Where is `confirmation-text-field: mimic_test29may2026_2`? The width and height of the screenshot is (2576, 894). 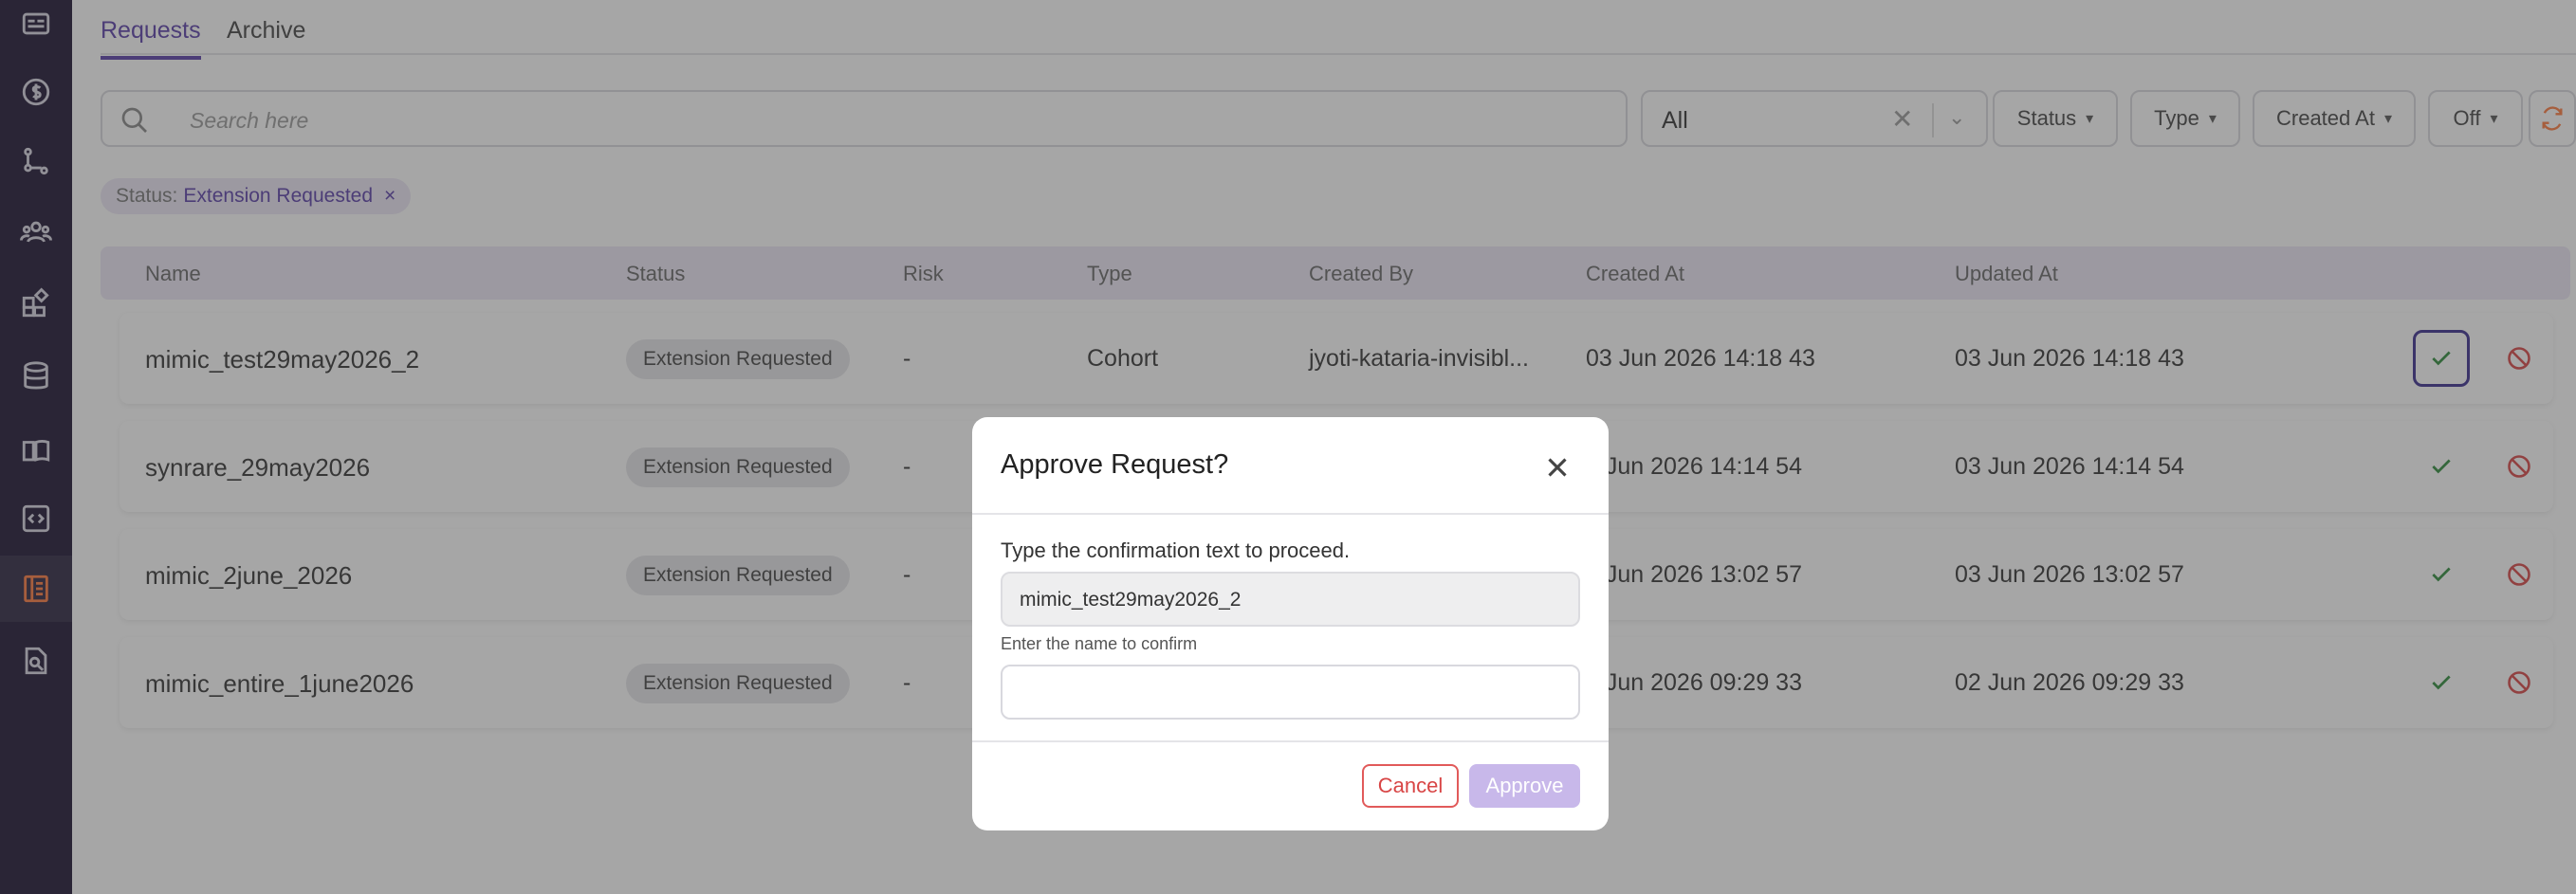 confirmation-text-field: mimic_test29may2026_2 is located at coordinates (1290, 599).